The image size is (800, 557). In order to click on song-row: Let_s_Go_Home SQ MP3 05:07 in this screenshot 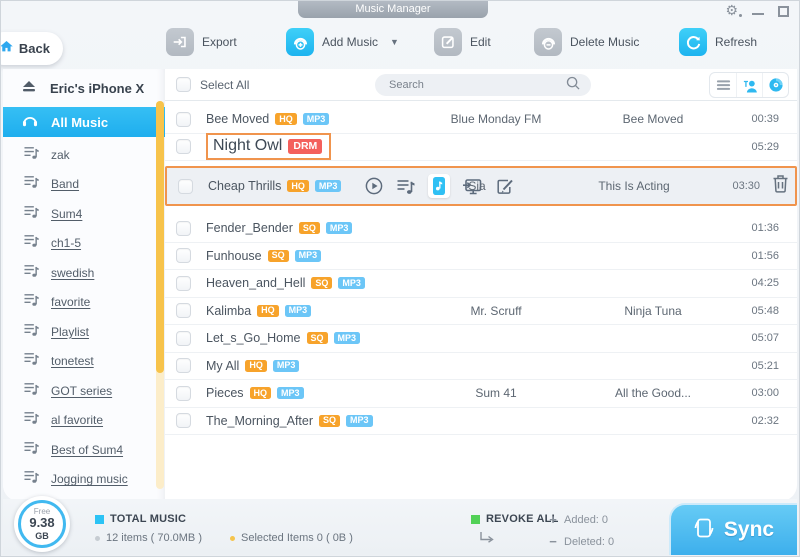, I will do `click(481, 339)`.